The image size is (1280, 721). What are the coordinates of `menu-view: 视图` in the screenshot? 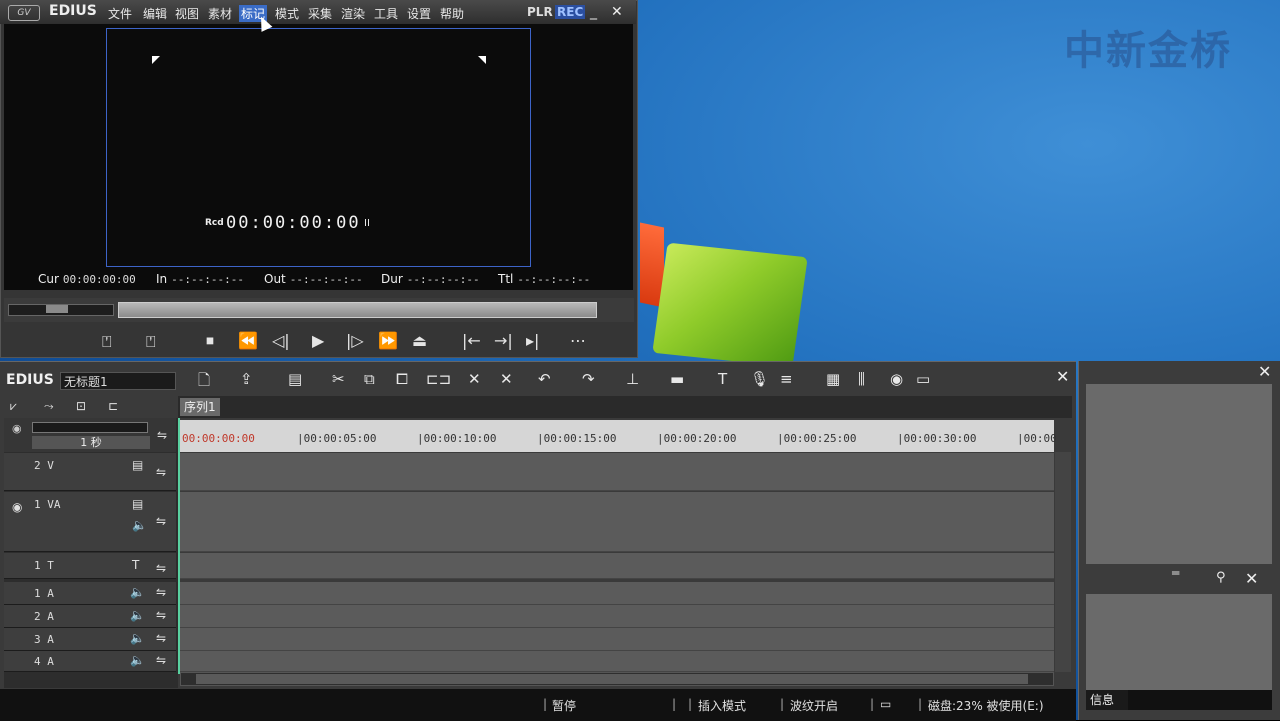 It's located at (187, 13).